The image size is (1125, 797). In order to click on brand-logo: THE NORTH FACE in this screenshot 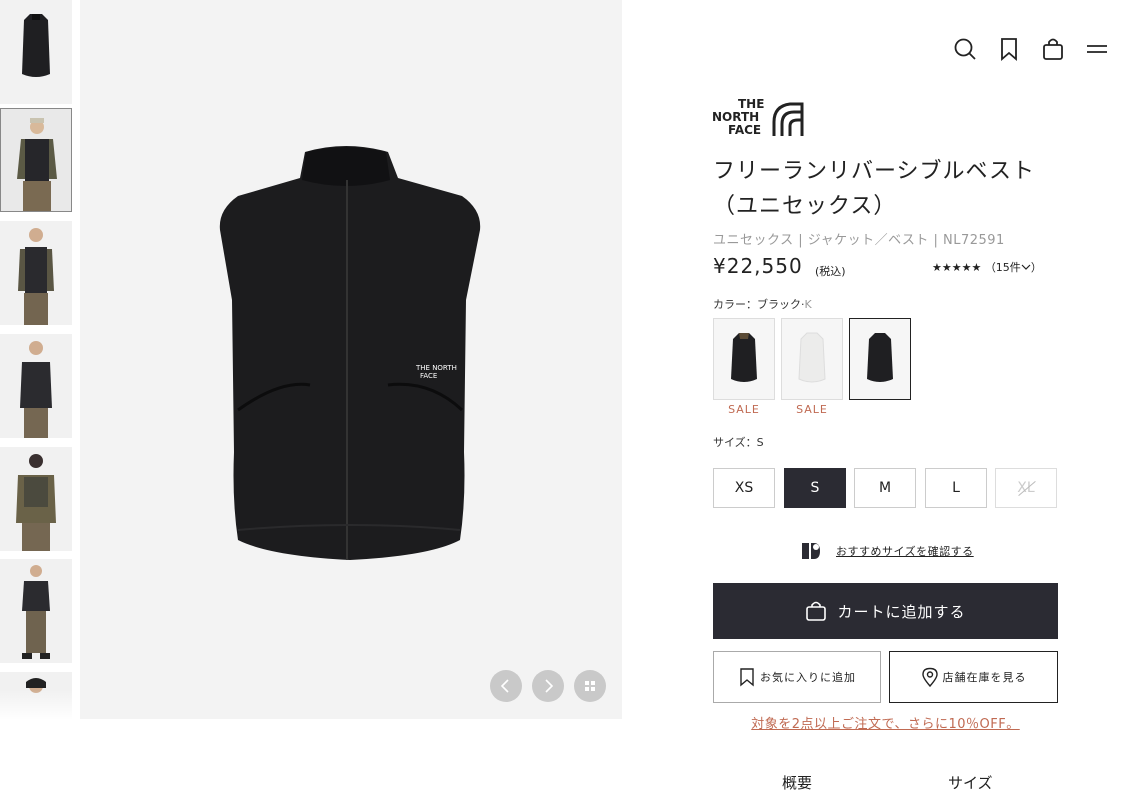, I will do `click(758, 117)`.